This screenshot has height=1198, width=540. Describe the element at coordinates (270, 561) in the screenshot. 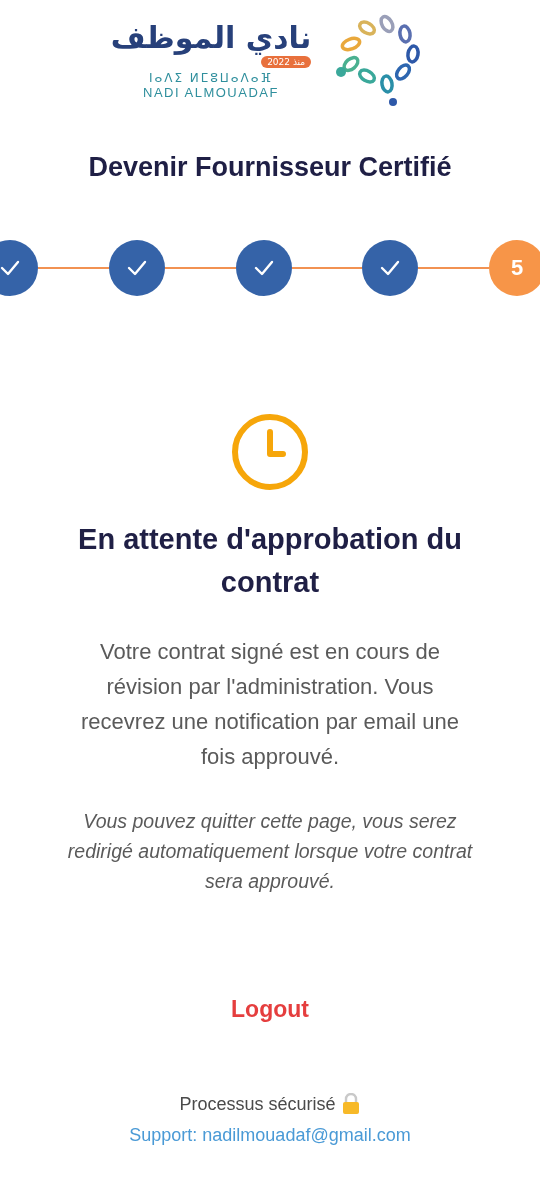

I see `status-heading: En attente d'approbation du contrat` at that location.